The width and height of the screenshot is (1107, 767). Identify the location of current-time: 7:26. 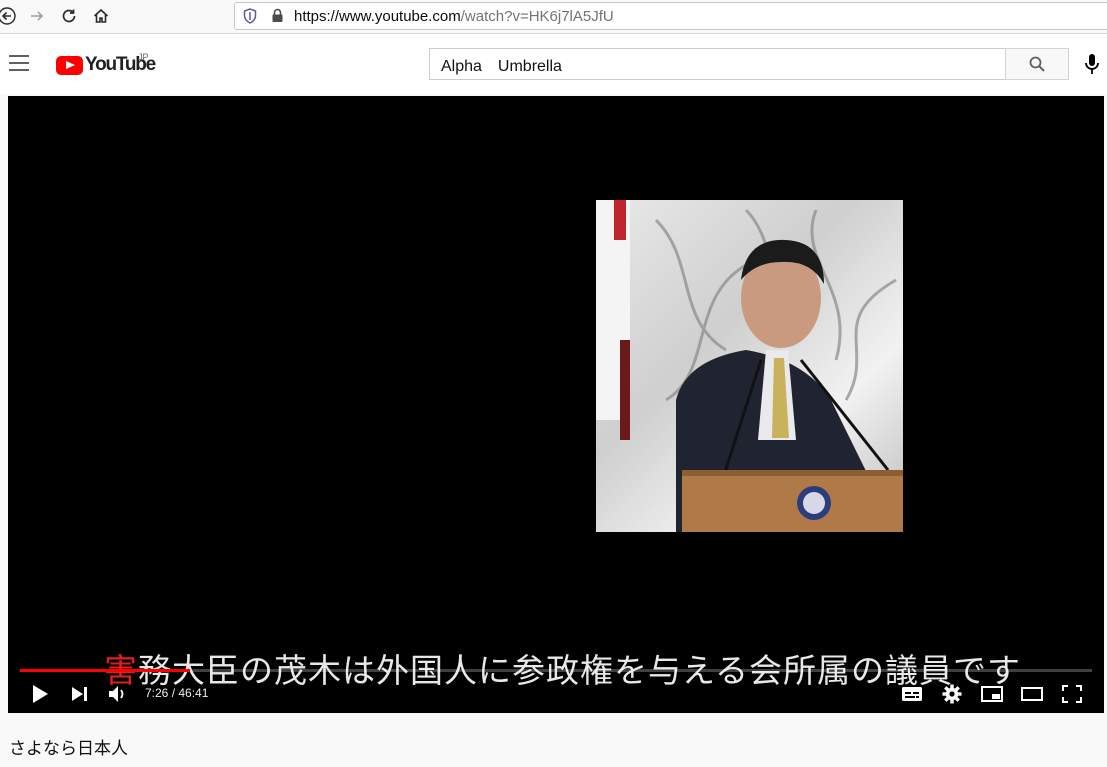
(157, 693).